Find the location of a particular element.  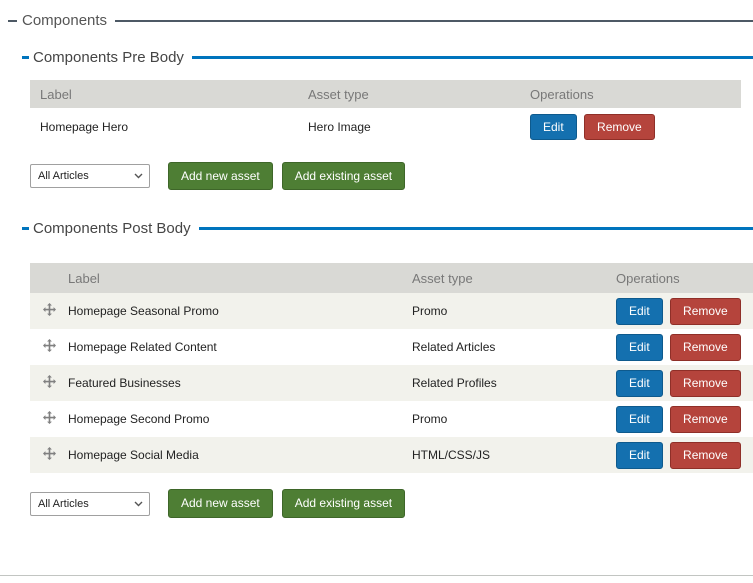

row-label: Featured Businesses is located at coordinates (124, 383).